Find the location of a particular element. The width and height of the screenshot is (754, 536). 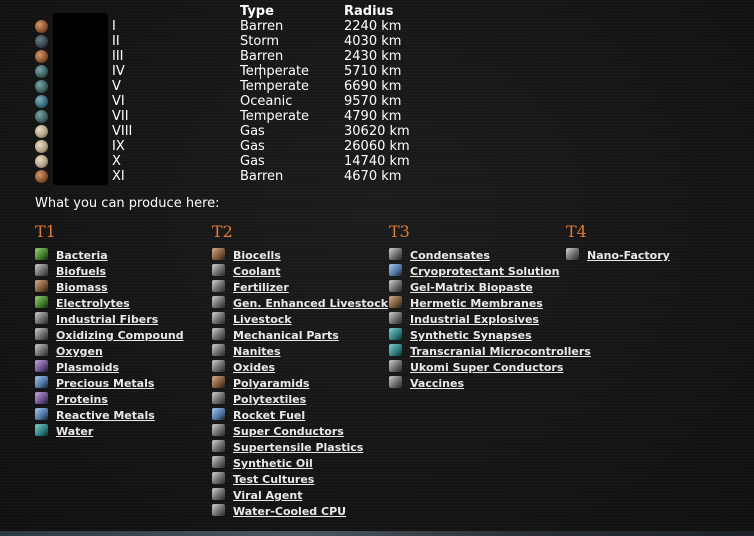

product-link-fertilizer: Fertilizer is located at coordinates (261, 287).